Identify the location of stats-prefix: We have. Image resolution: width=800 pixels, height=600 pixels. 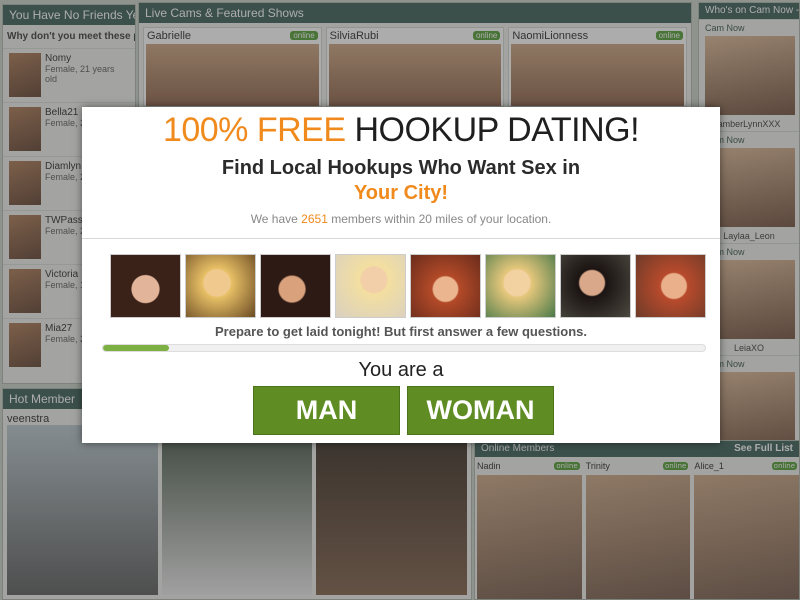
(276, 219).